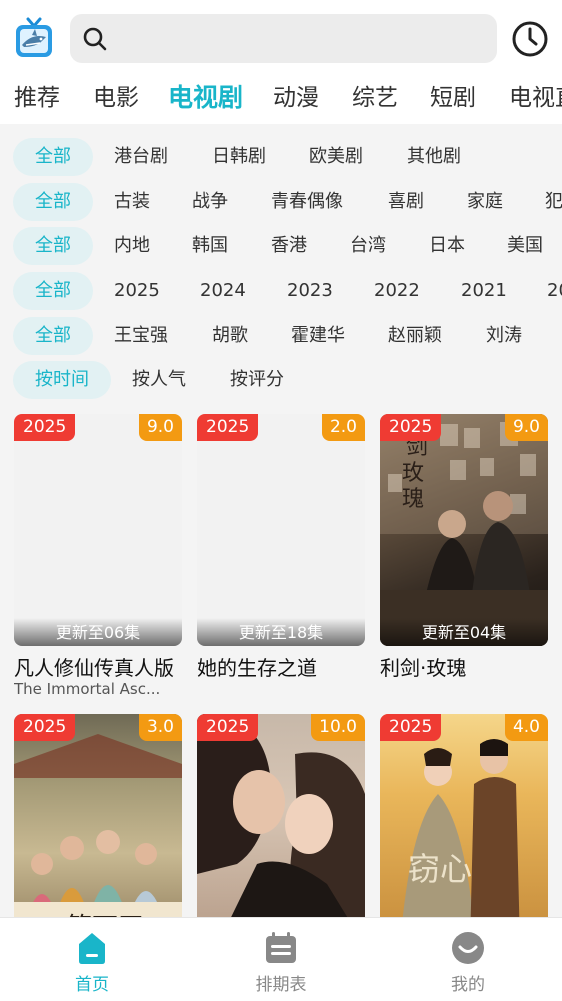  I want to click on poster-image: 一第下天 2025 3.0, so click(98, 830).